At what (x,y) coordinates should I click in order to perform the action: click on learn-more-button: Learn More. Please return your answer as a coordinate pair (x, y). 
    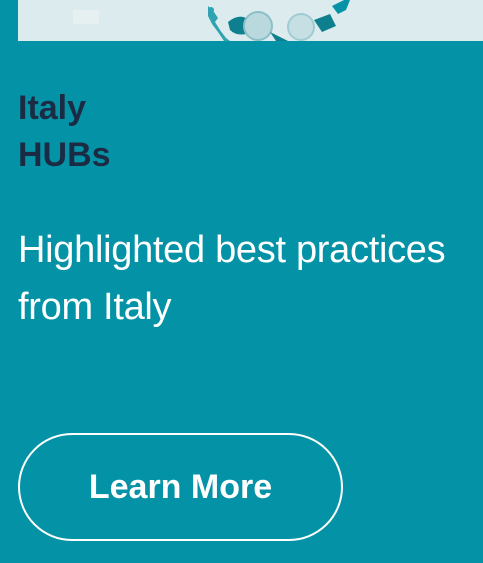
    Looking at the image, I should click on (180, 487).